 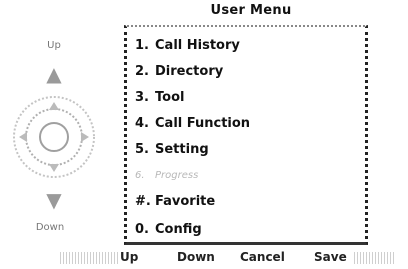 I want to click on menu-item-number: 5., so click(x=142, y=149).